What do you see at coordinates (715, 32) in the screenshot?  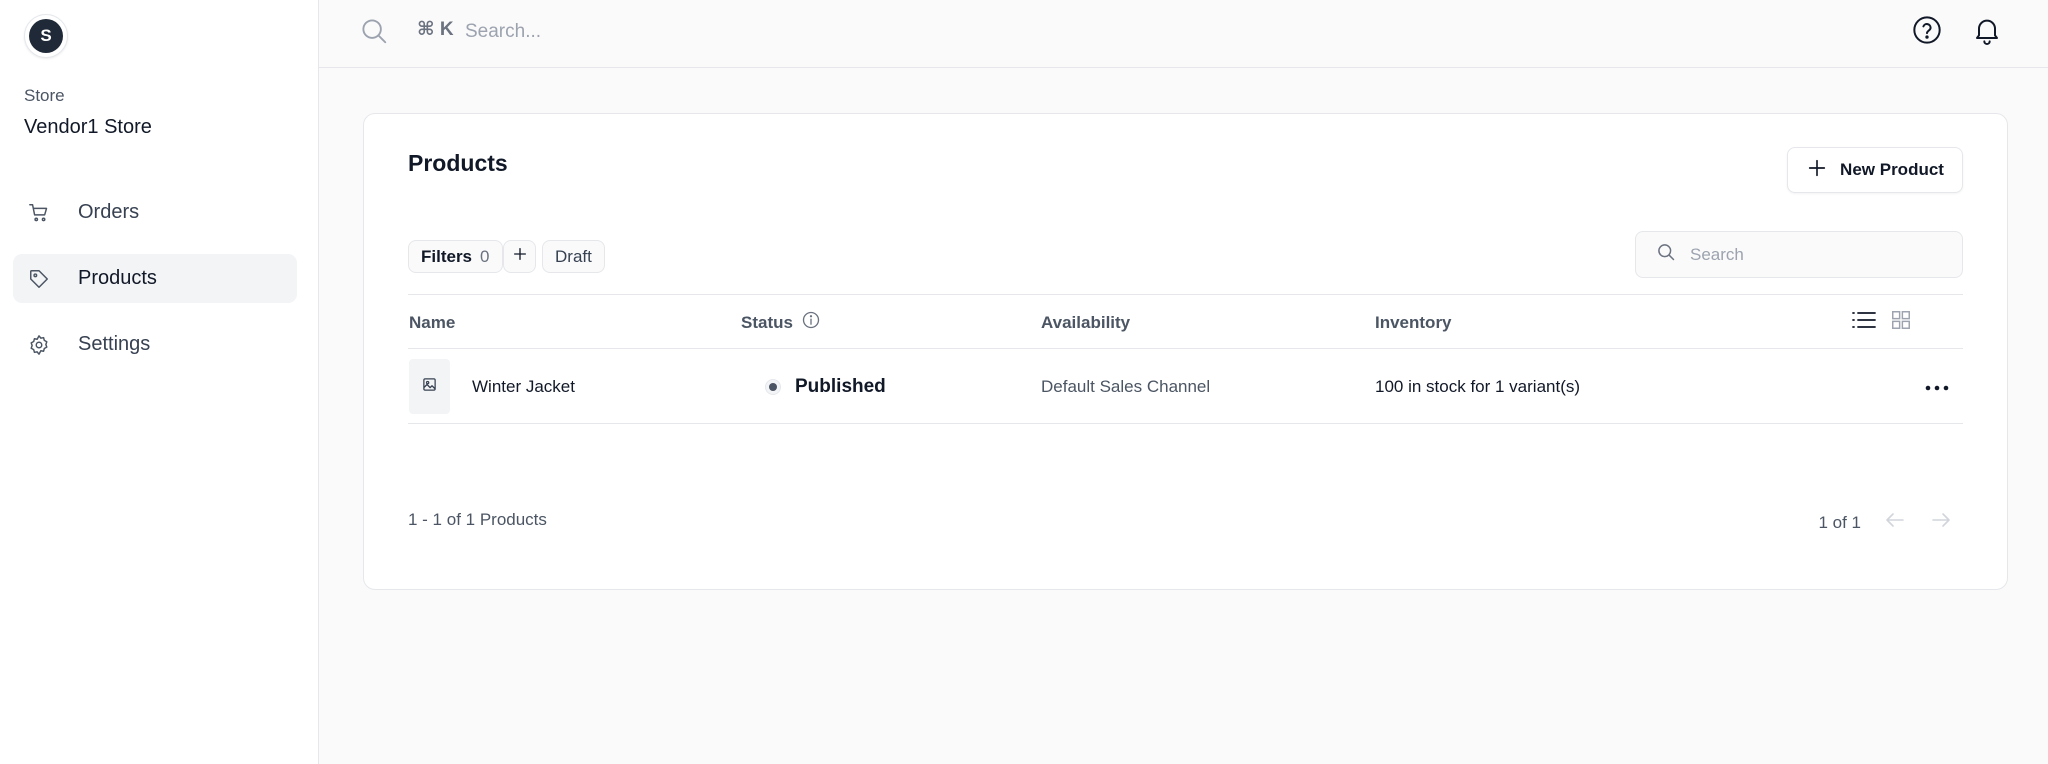 I see `global-search-input` at bounding box center [715, 32].